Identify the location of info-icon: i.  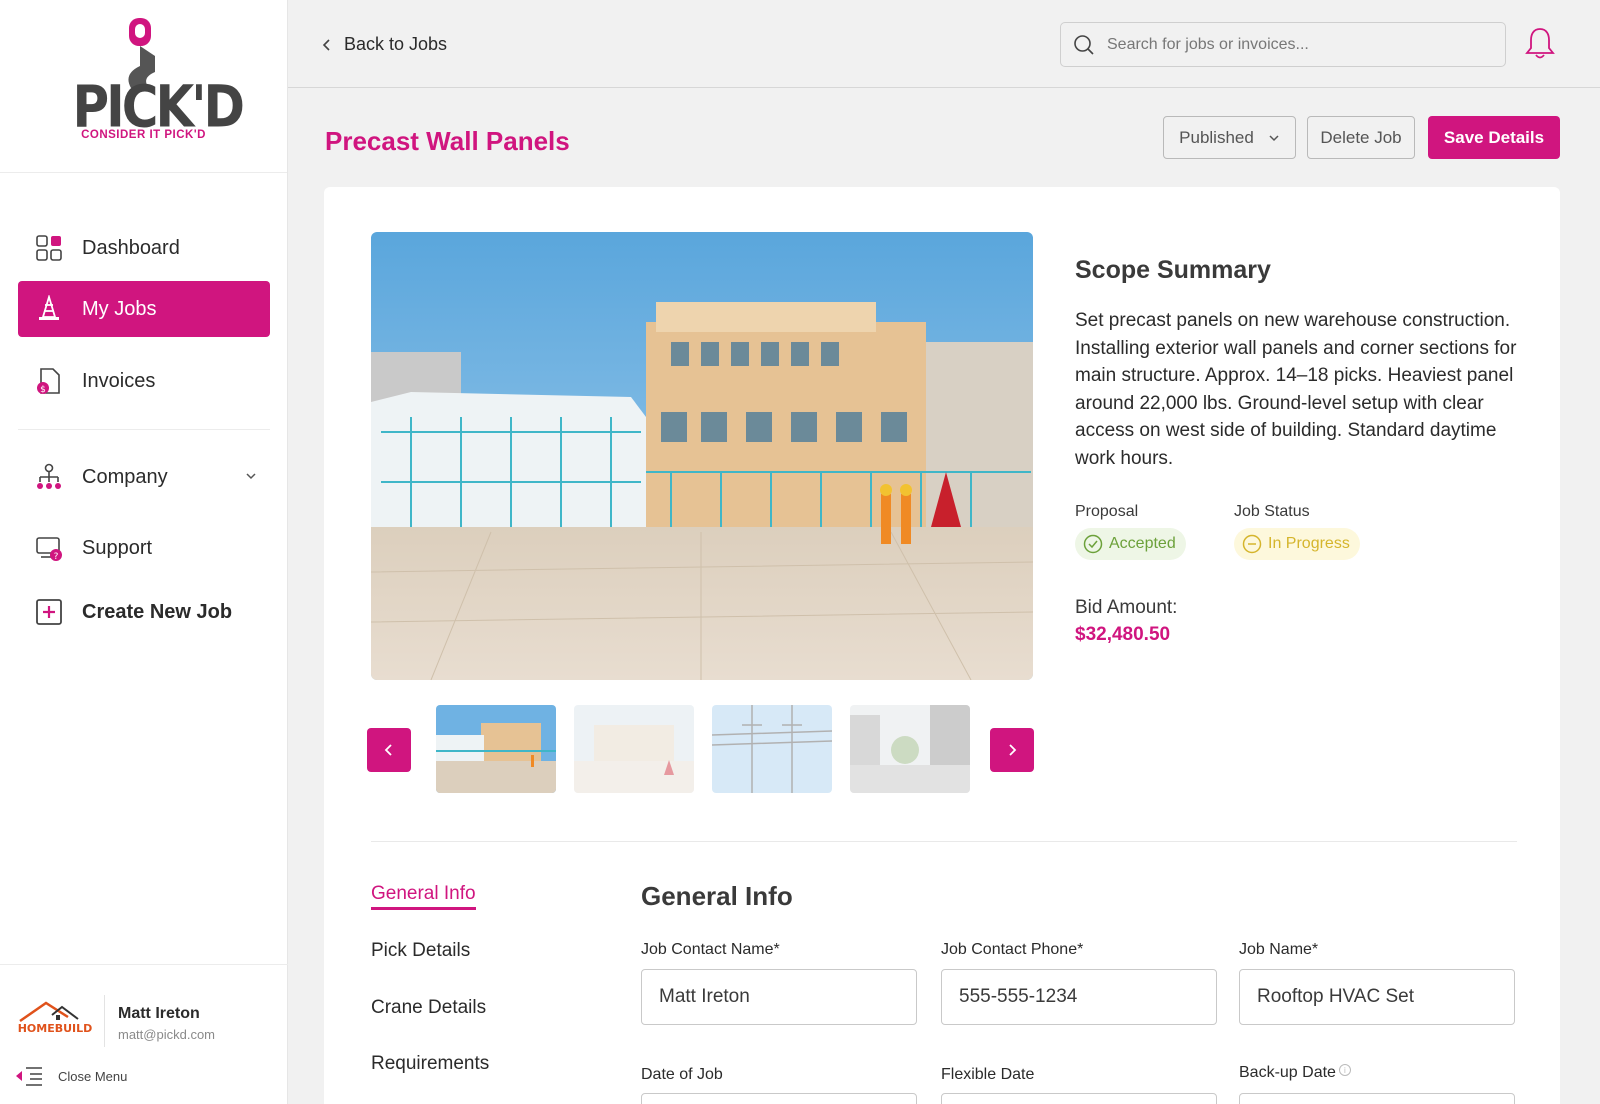
(1344, 1070).